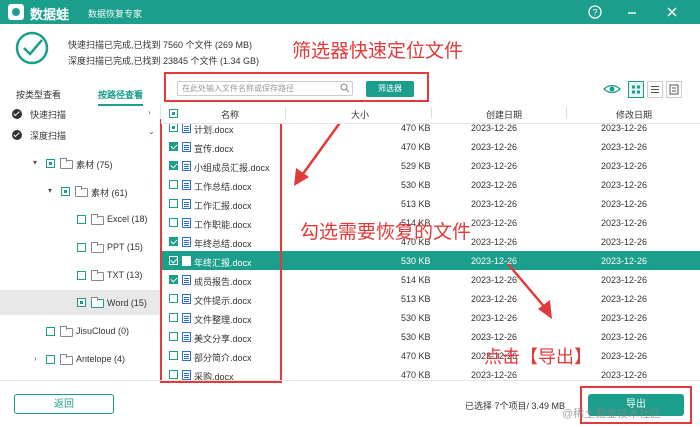 This screenshot has width=700, height=427. I want to click on selection-info: 已选择 7个项目/ 3.49 MB, so click(515, 406).